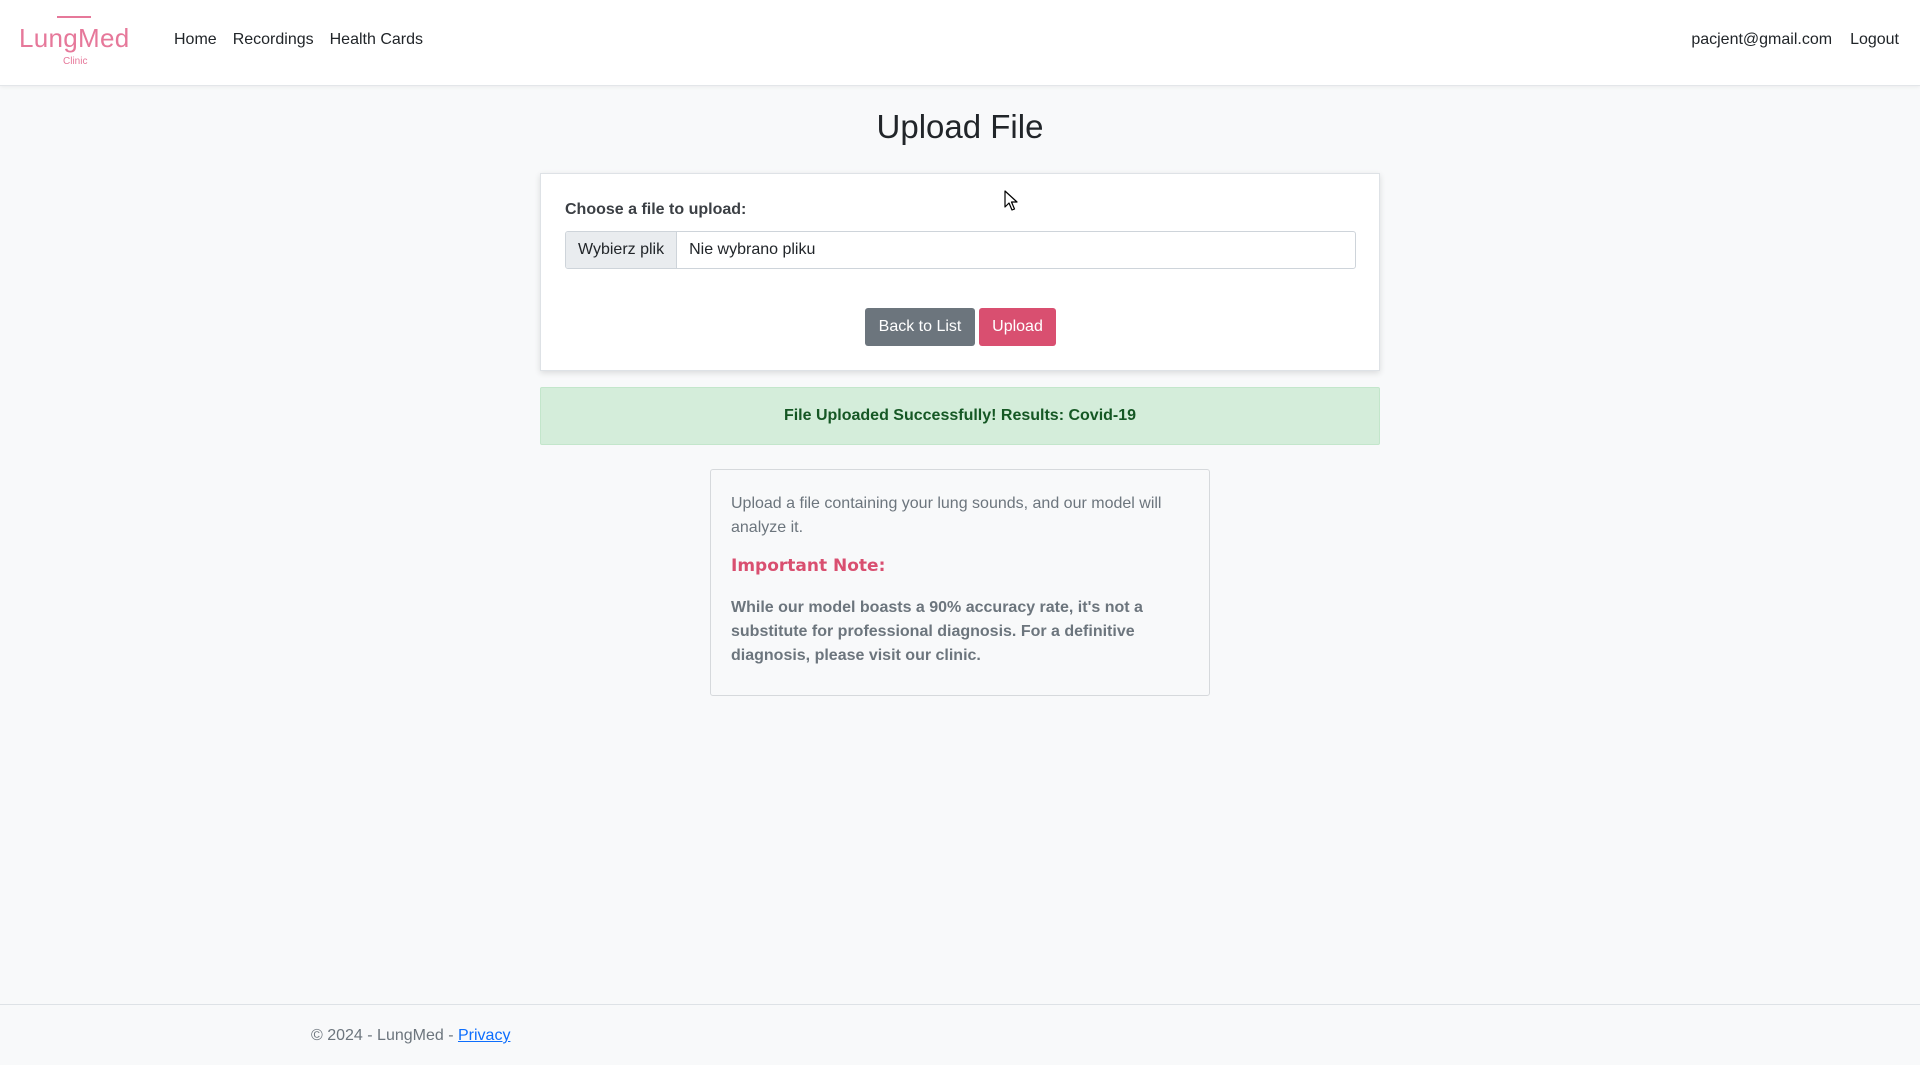 The image size is (1920, 1065). Describe the element at coordinates (1761, 40) in the screenshot. I see `user-email-link: pacjent@gmail.com` at that location.